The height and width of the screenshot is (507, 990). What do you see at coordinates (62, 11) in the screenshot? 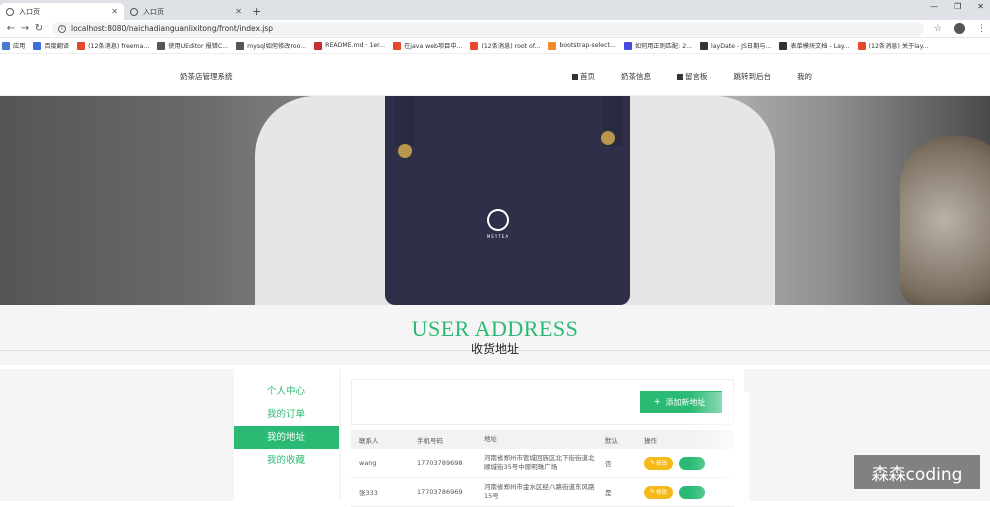
I see `browser-tab-active: 入口页 ✕` at bounding box center [62, 11].